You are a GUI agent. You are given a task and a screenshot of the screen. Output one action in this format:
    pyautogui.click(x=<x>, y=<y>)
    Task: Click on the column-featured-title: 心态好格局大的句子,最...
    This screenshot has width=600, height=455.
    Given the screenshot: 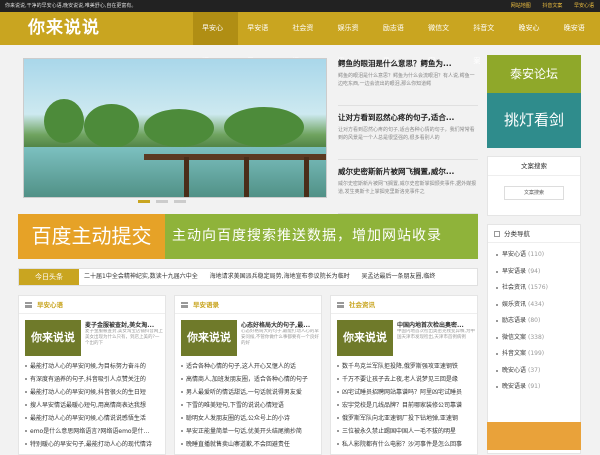 What is the action you would take?
    pyautogui.click(x=280, y=324)
    